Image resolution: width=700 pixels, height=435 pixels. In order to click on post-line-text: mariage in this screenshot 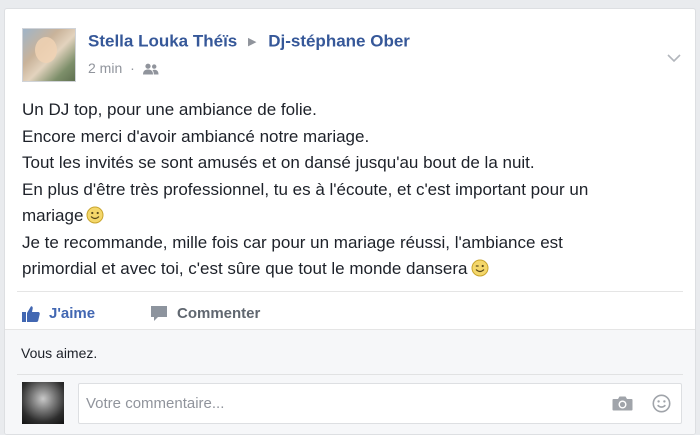, I will do `click(53, 215)`.